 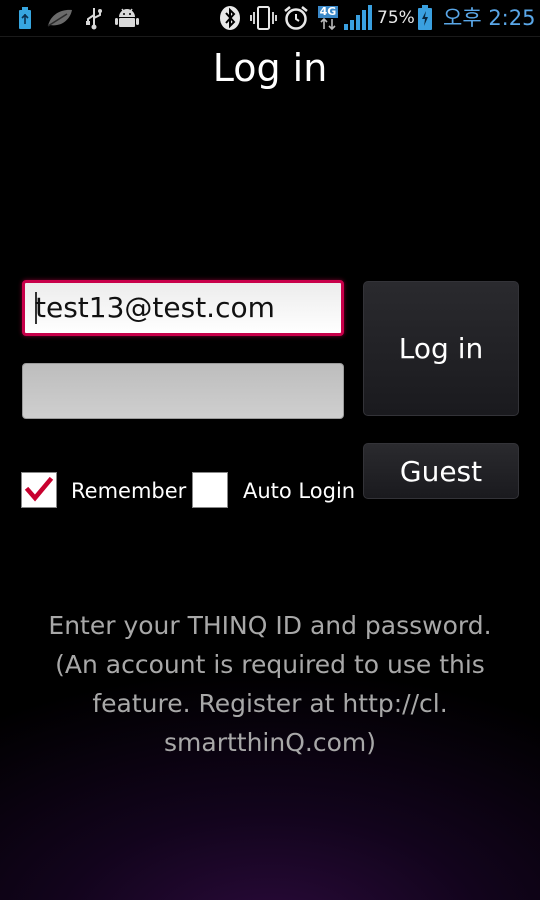 What do you see at coordinates (489, 18) in the screenshot?
I see `clock: 오후 2:25` at bounding box center [489, 18].